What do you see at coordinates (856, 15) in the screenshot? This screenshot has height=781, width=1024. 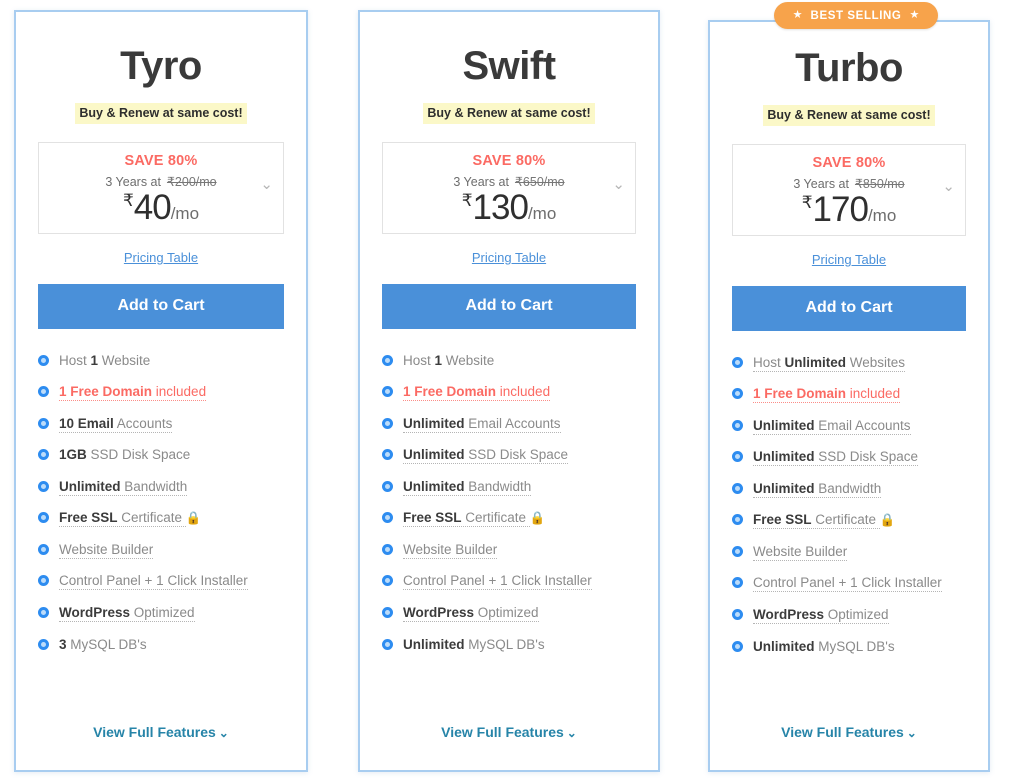 I see `best-selling-label: BEST SELLING` at bounding box center [856, 15].